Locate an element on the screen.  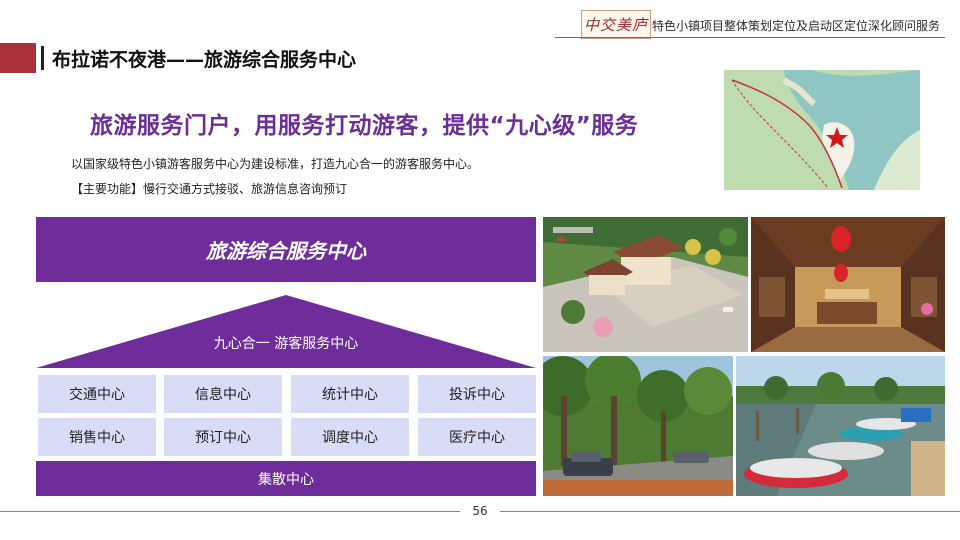
photo-interior is located at coordinates (848, 284).